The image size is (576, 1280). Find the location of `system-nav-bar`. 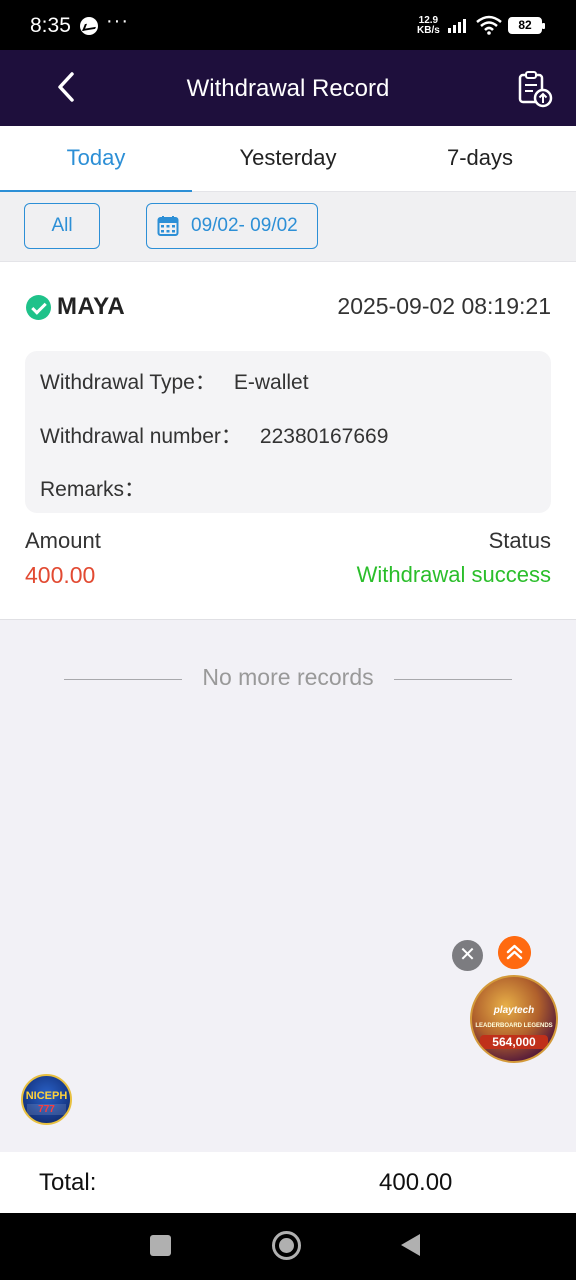

system-nav-bar is located at coordinates (288, 1246).